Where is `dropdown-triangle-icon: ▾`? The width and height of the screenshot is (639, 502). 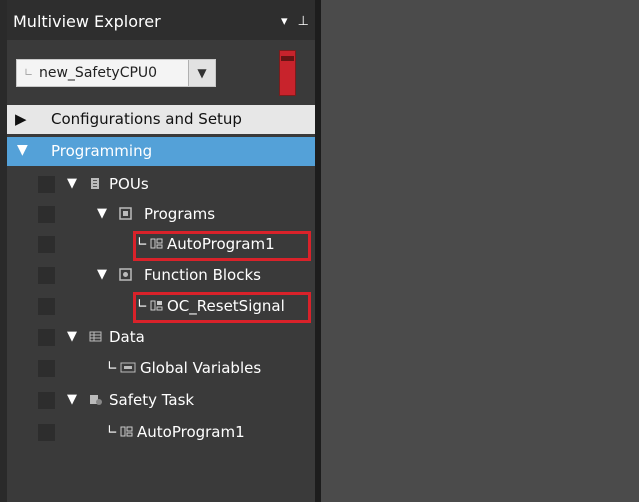
dropdown-triangle-icon: ▾ is located at coordinates (284, 21).